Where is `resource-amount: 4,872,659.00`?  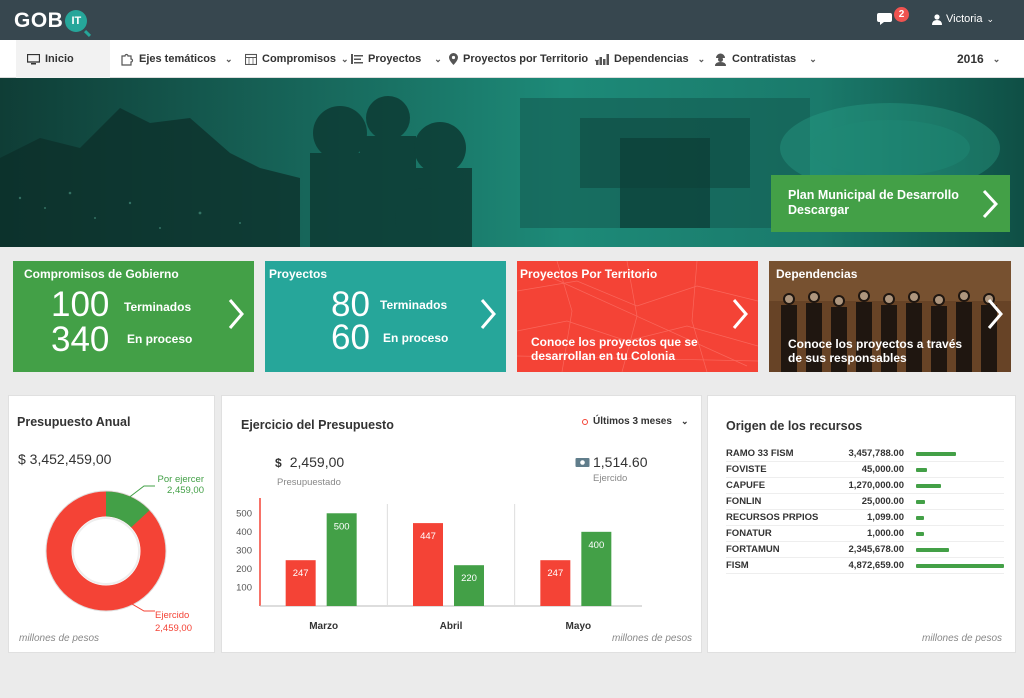
resource-amount: 4,872,659.00 is located at coordinates (876, 565).